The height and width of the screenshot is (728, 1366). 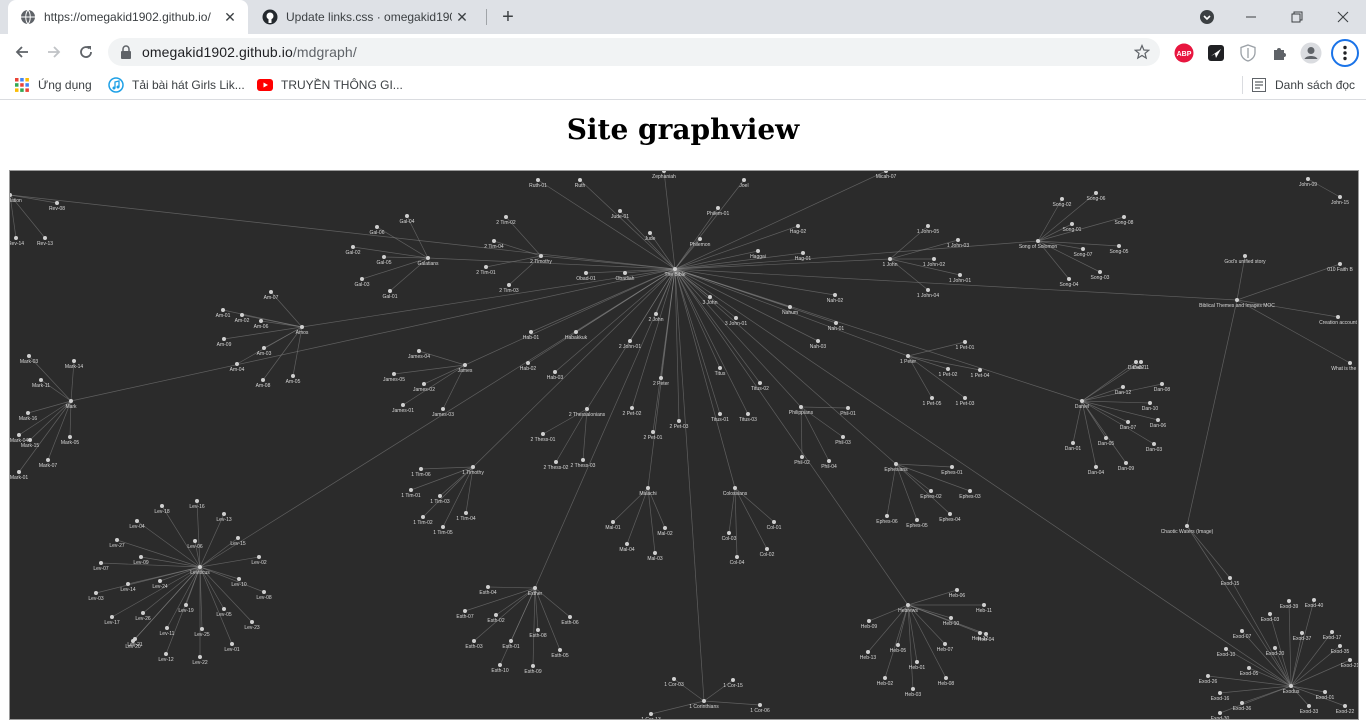 What do you see at coordinates (736, 321) in the screenshot?
I see `graph-node-3-john-01: 3 John-01` at bounding box center [736, 321].